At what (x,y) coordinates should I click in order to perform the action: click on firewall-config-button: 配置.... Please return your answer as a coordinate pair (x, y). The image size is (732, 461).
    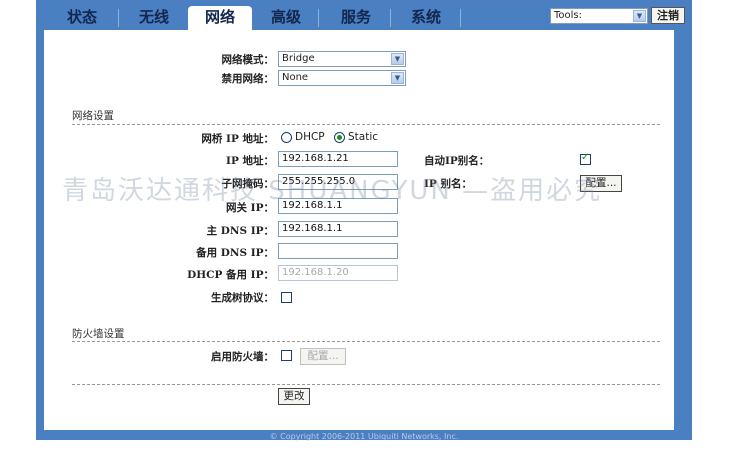
    Looking at the image, I should click on (323, 356).